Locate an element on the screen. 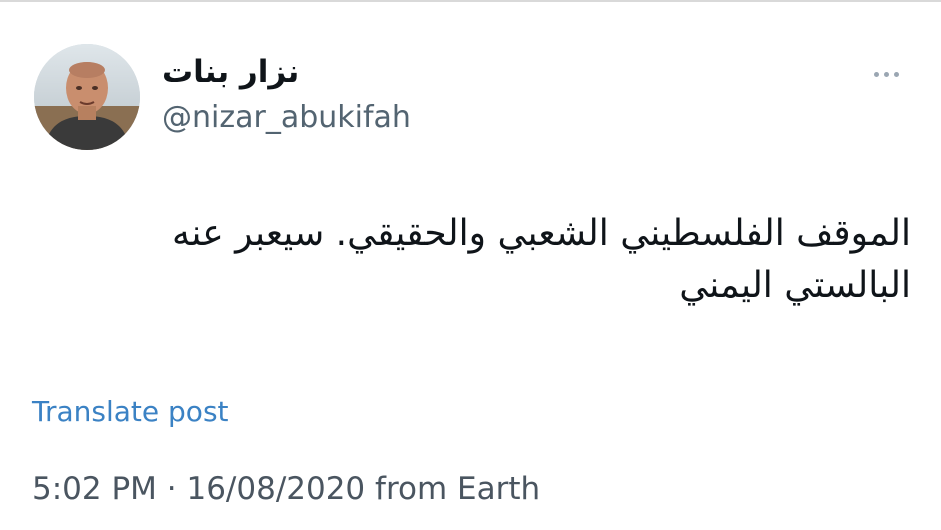  author-block: نزار بنات @nizar_abukifah is located at coordinates (442, 95).